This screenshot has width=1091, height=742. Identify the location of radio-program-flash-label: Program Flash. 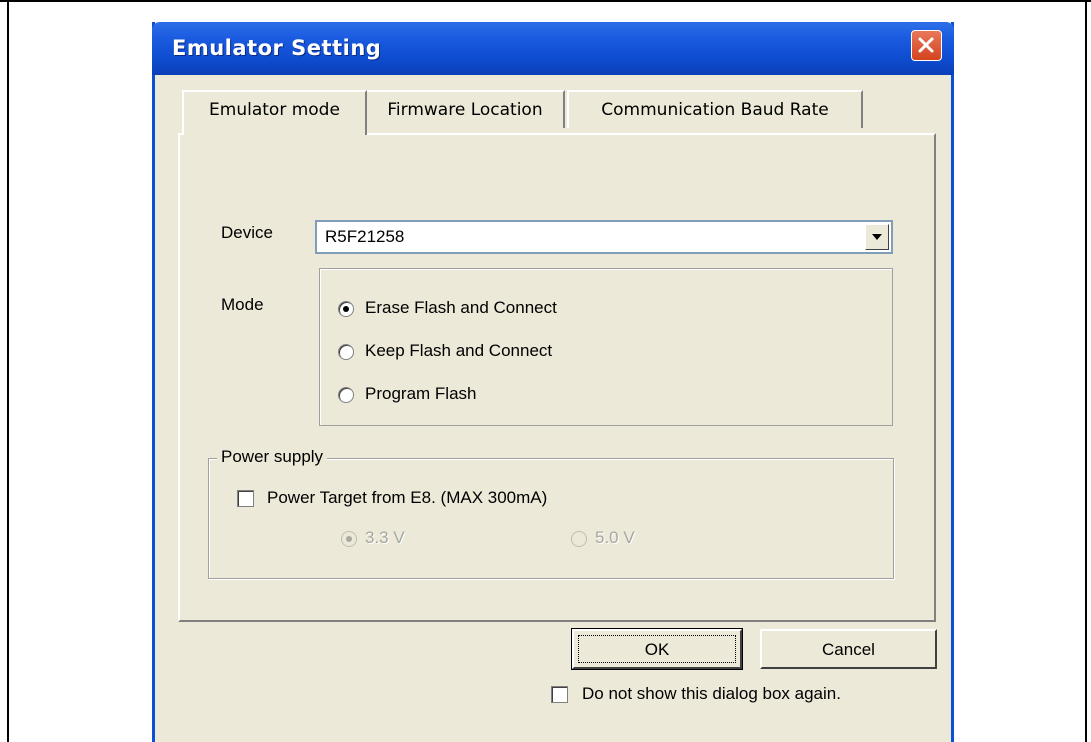
(420, 394).